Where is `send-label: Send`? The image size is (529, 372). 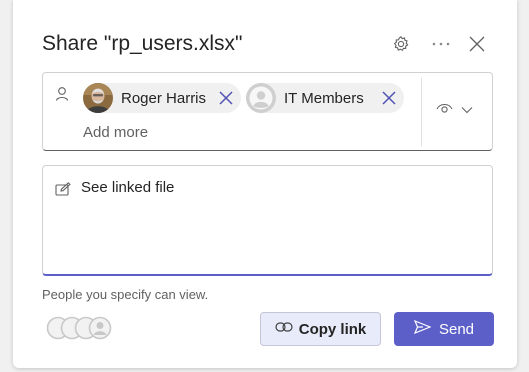 send-label: Send is located at coordinates (456, 329).